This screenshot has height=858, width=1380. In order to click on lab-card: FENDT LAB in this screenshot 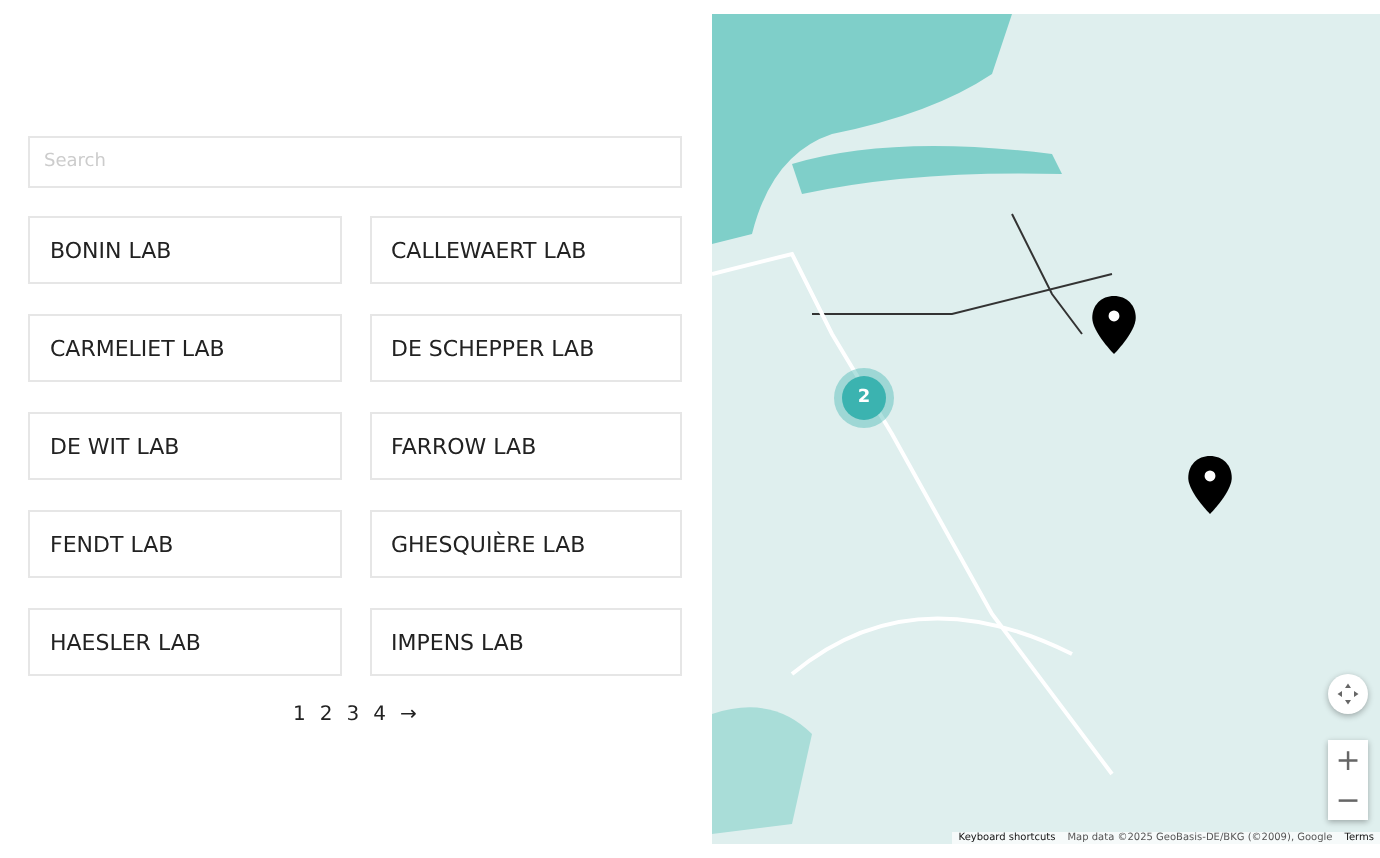, I will do `click(184, 544)`.